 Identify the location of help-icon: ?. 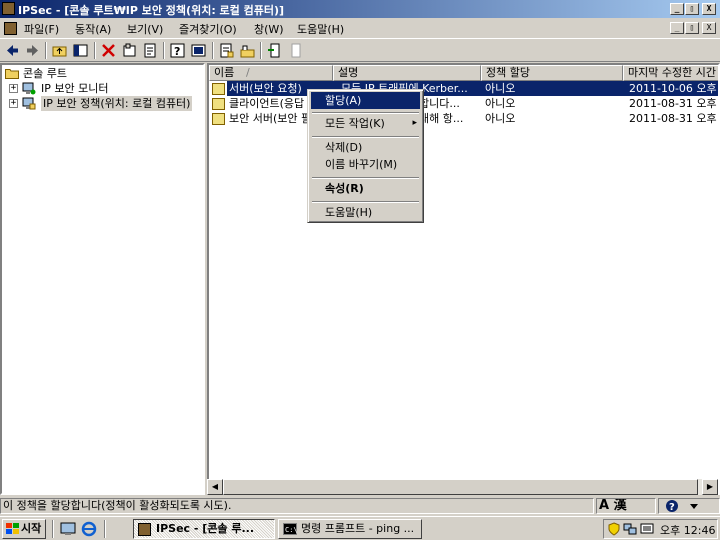
(177, 50).